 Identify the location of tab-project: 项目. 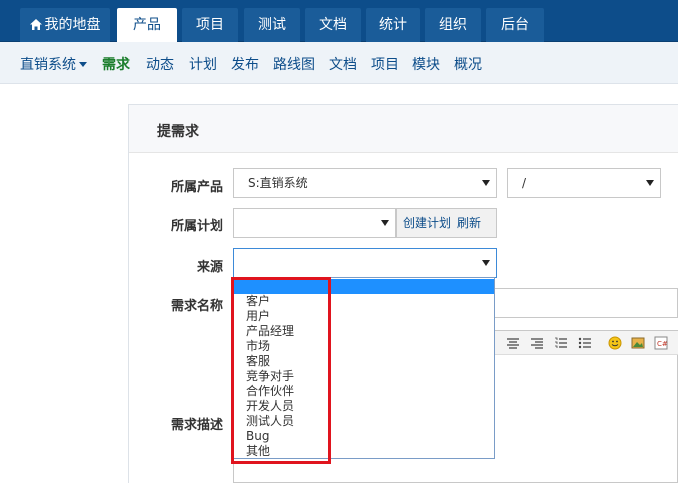
(210, 25).